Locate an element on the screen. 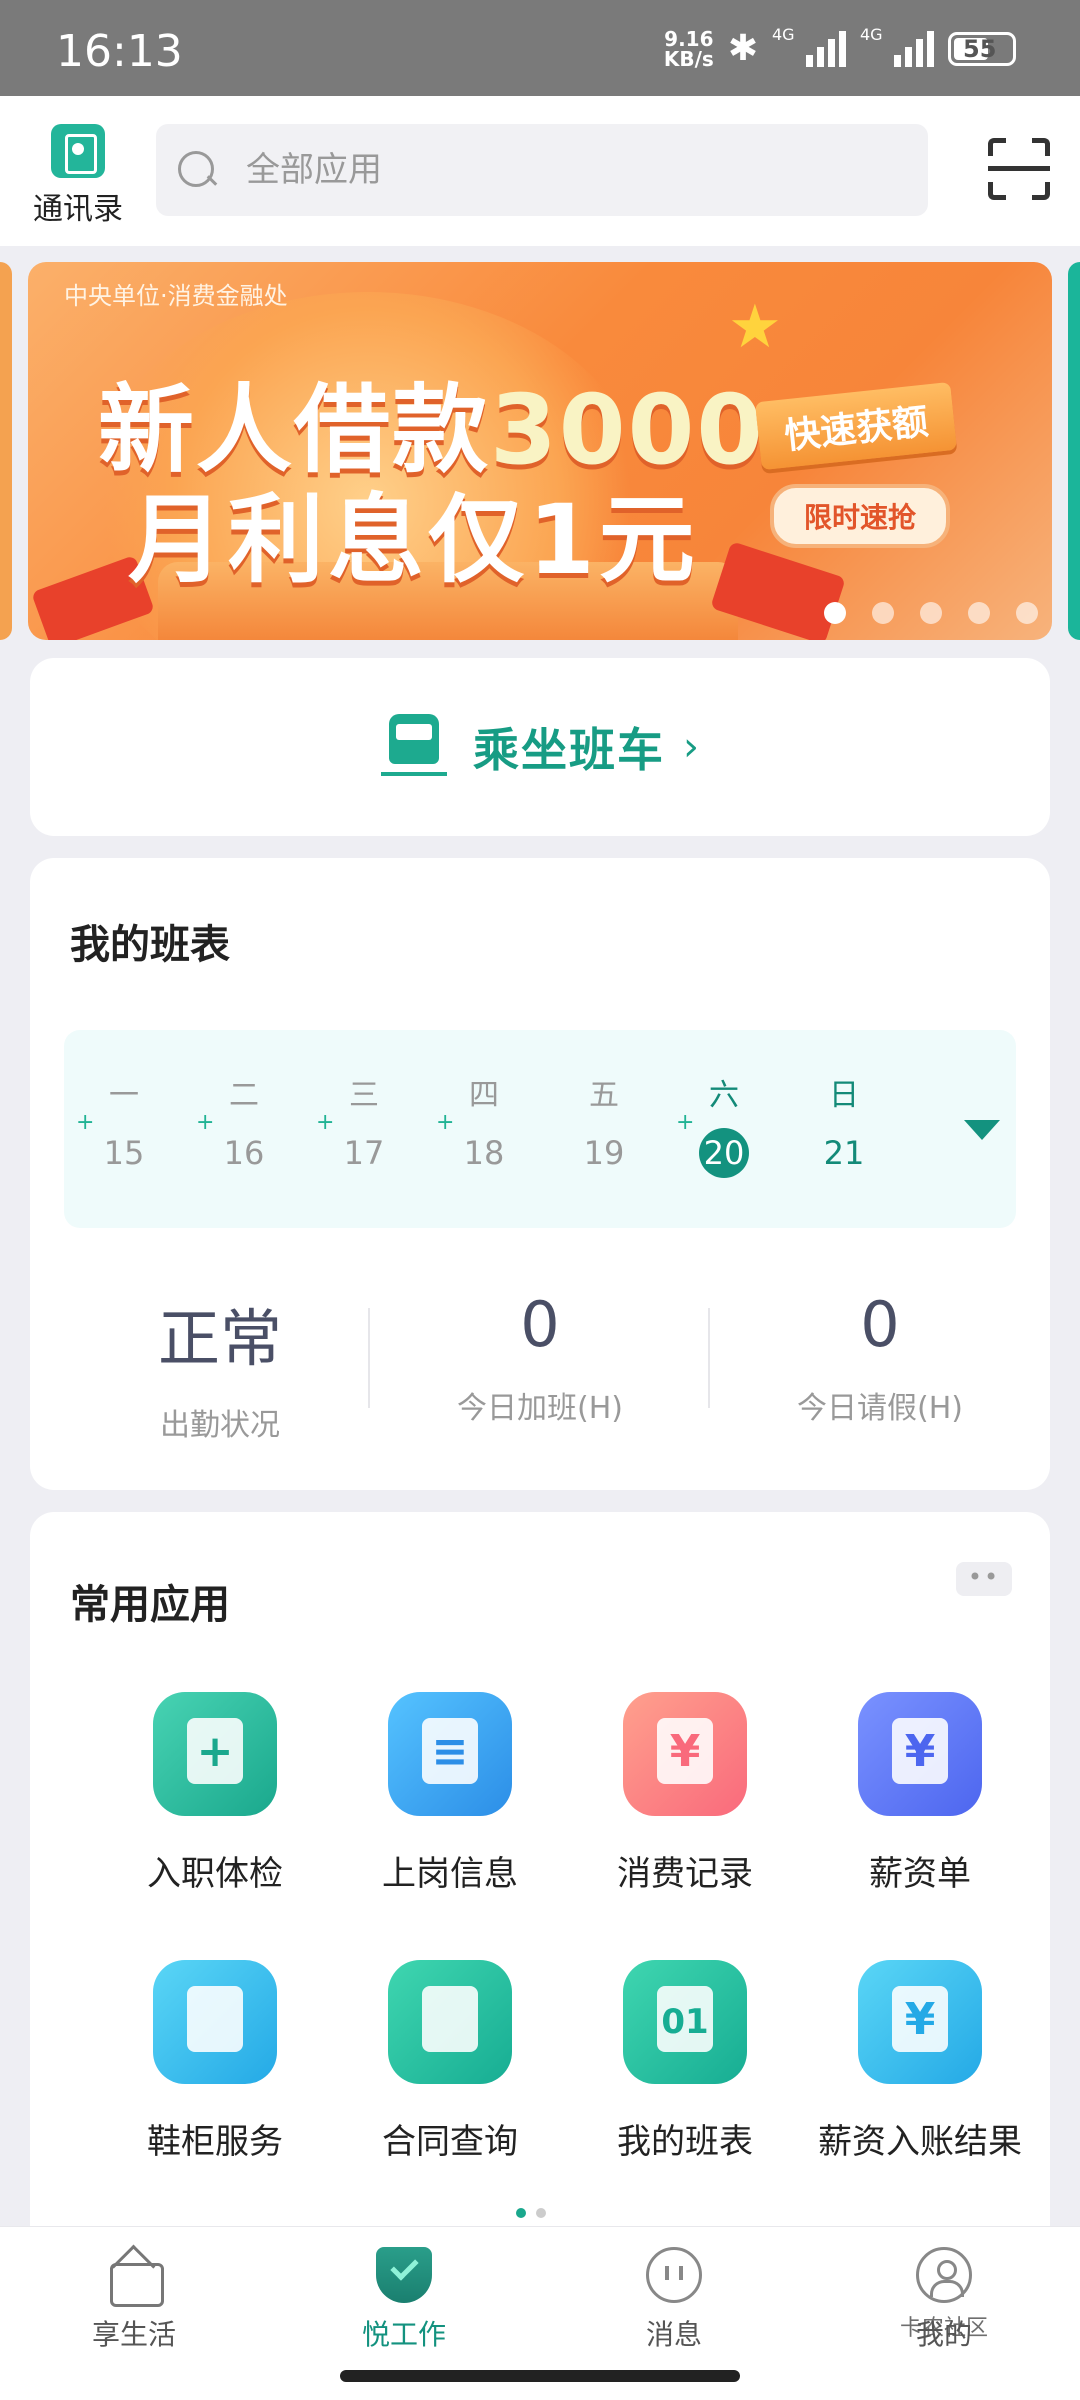 This screenshot has height=2400, width=1080. battery-level: 55 is located at coordinates (980, 48).